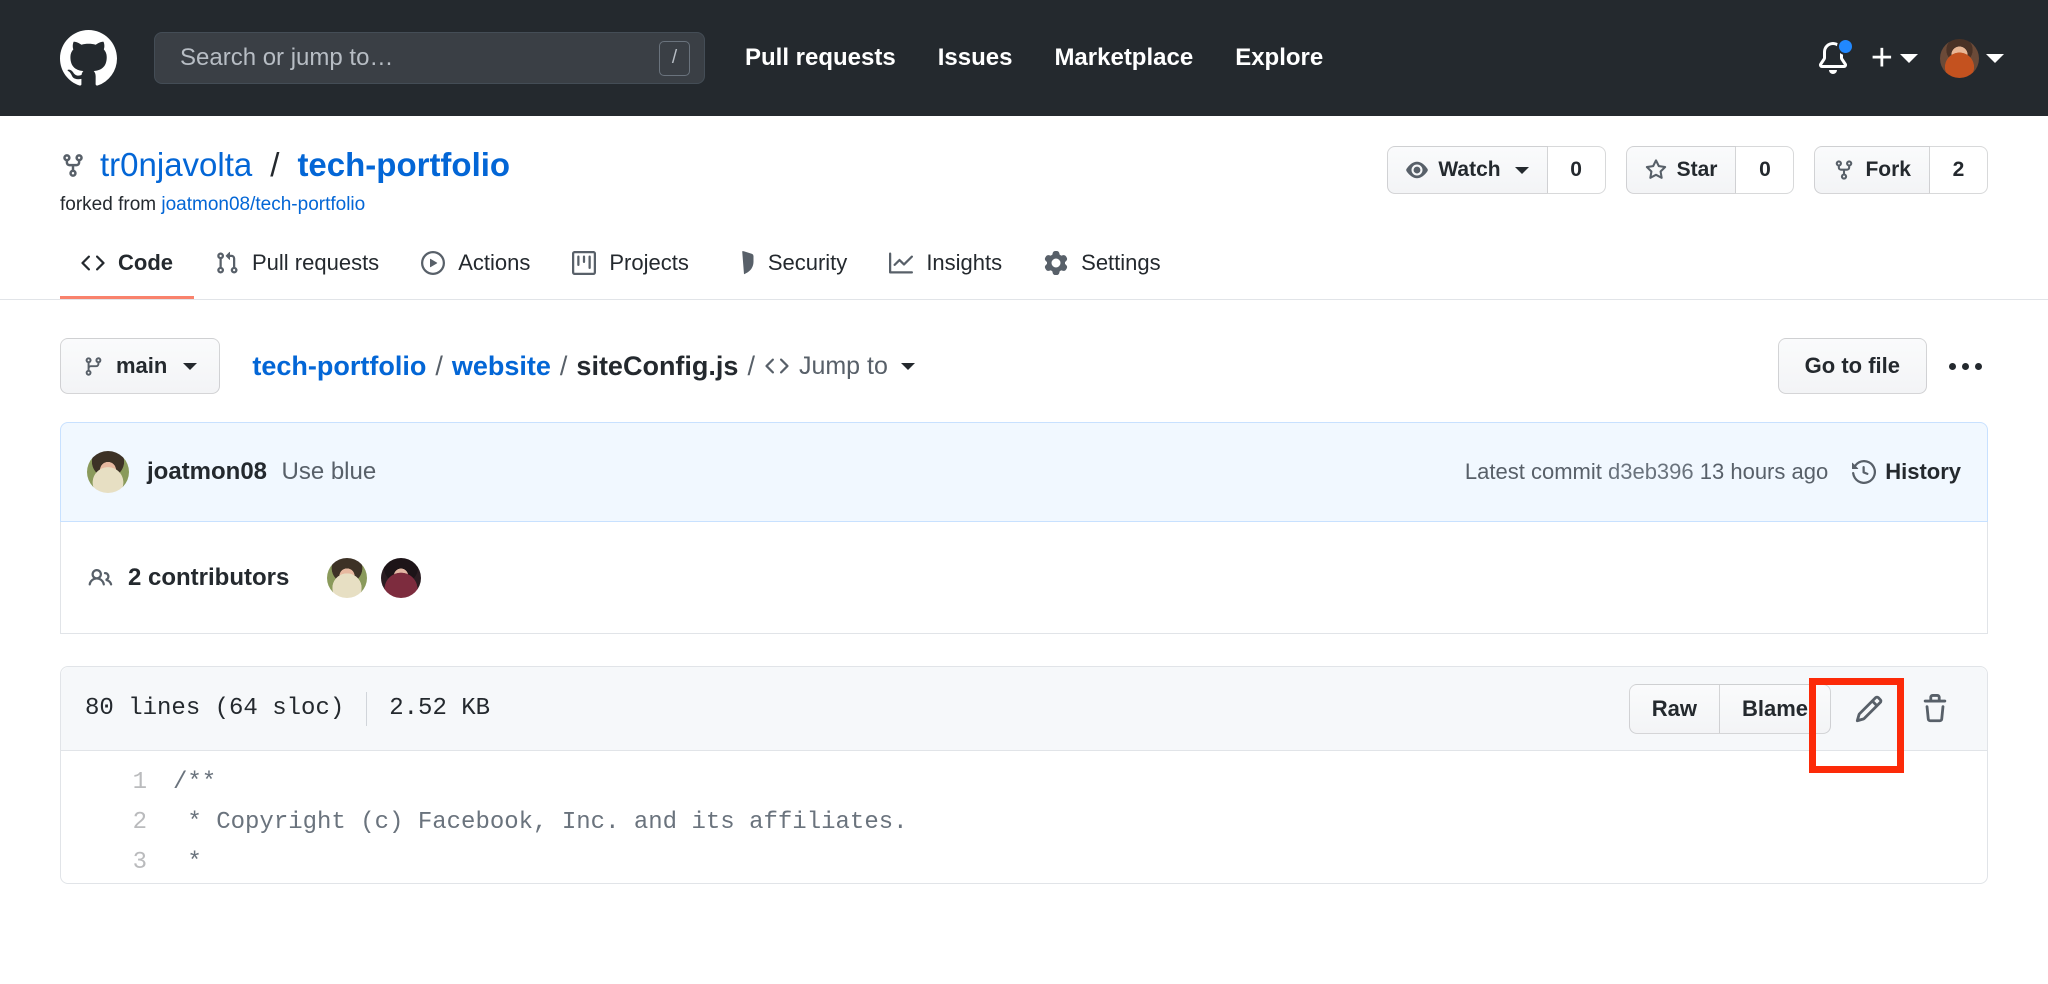  I want to click on file-nav-right: Go to file, so click(1882, 366).